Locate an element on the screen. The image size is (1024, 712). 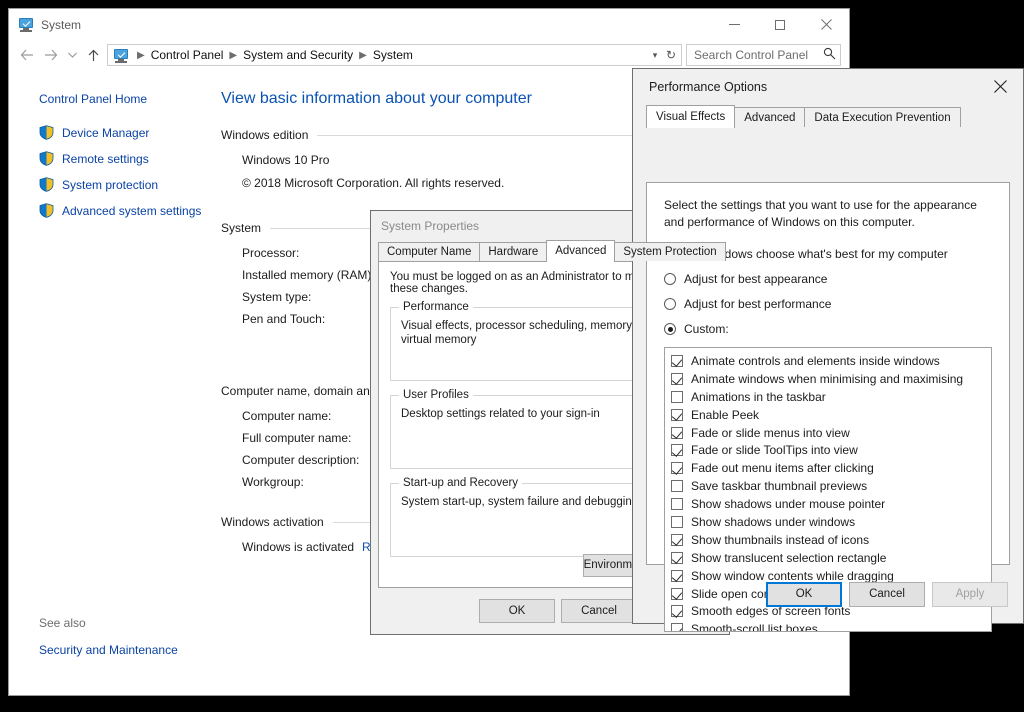
radio-best-performance: Adjust for best performance is located at coordinates (828, 304).